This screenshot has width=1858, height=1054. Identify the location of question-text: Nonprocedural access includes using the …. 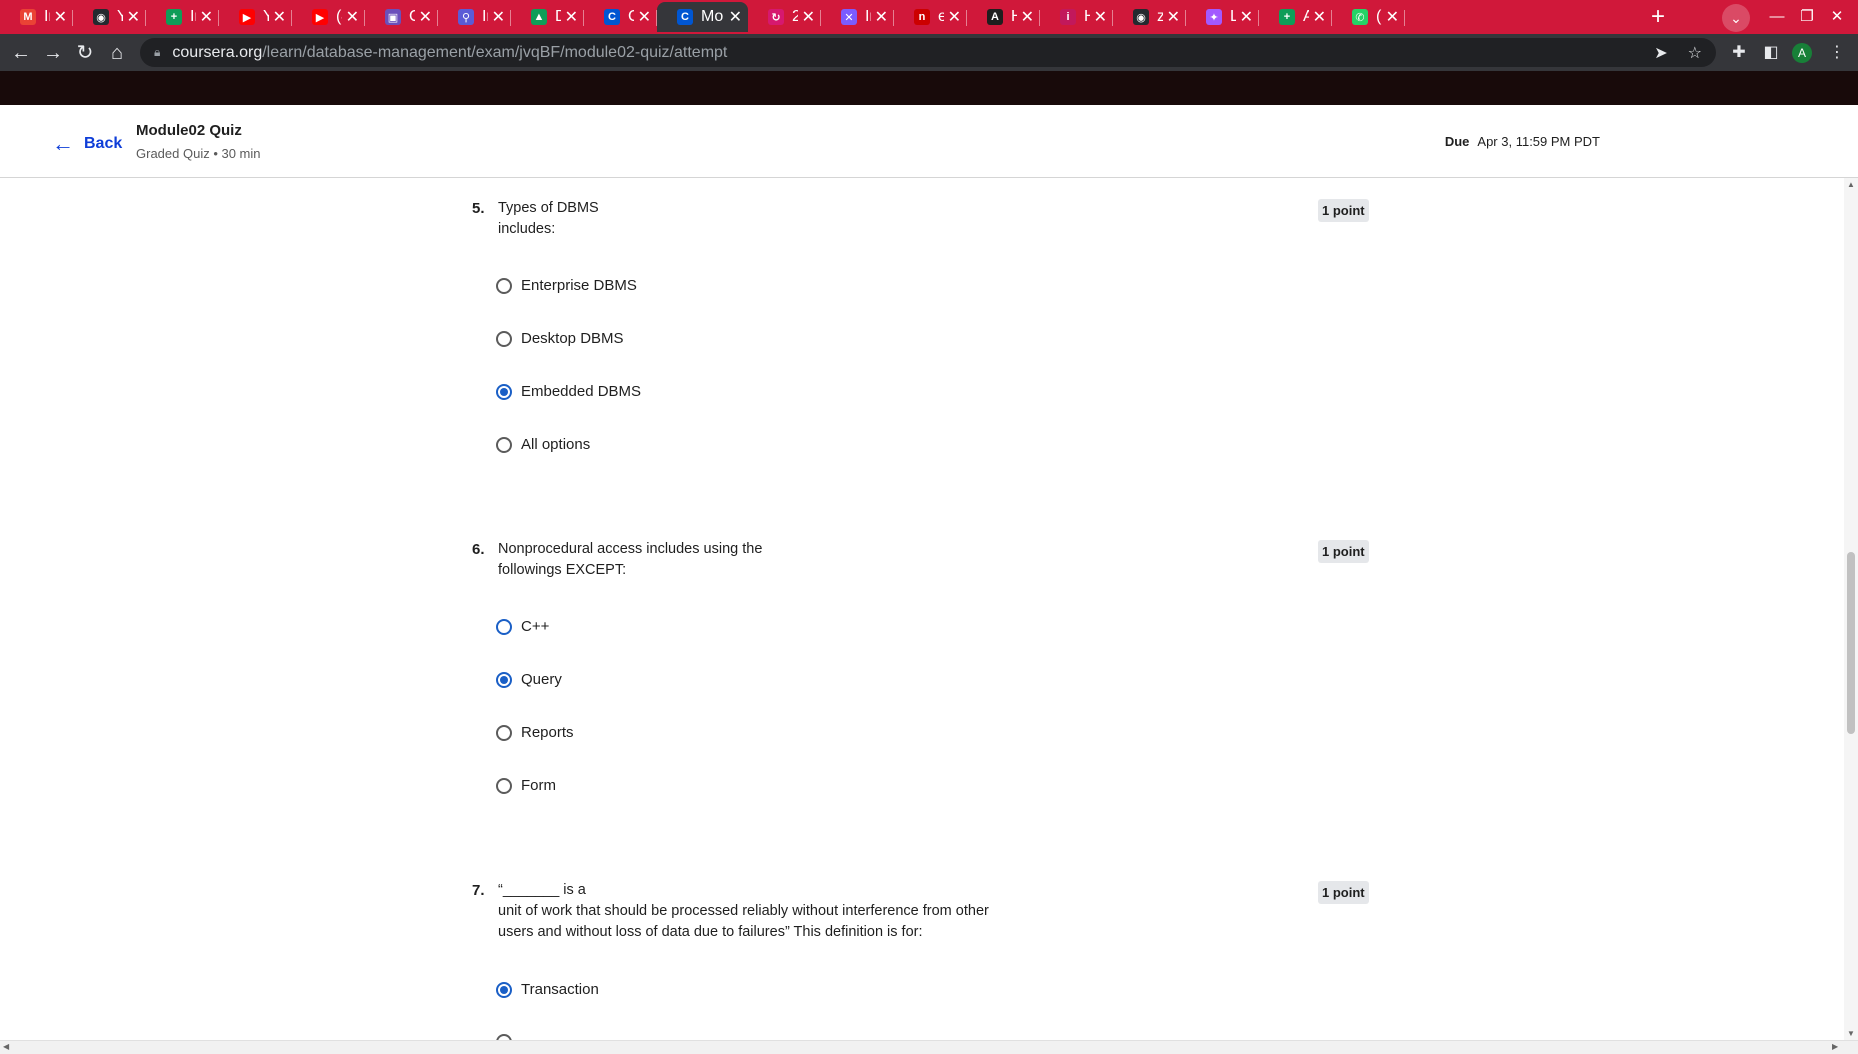
(630, 560).